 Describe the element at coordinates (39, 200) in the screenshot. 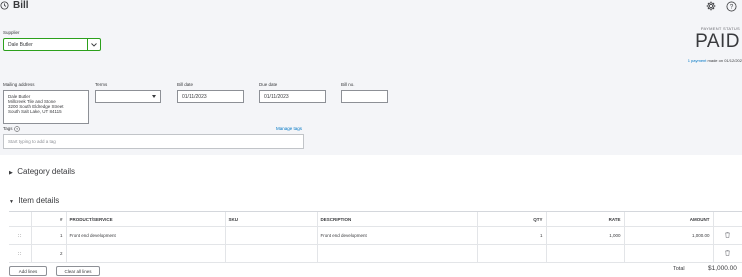

I see `item-details-title: Item details` at that location.